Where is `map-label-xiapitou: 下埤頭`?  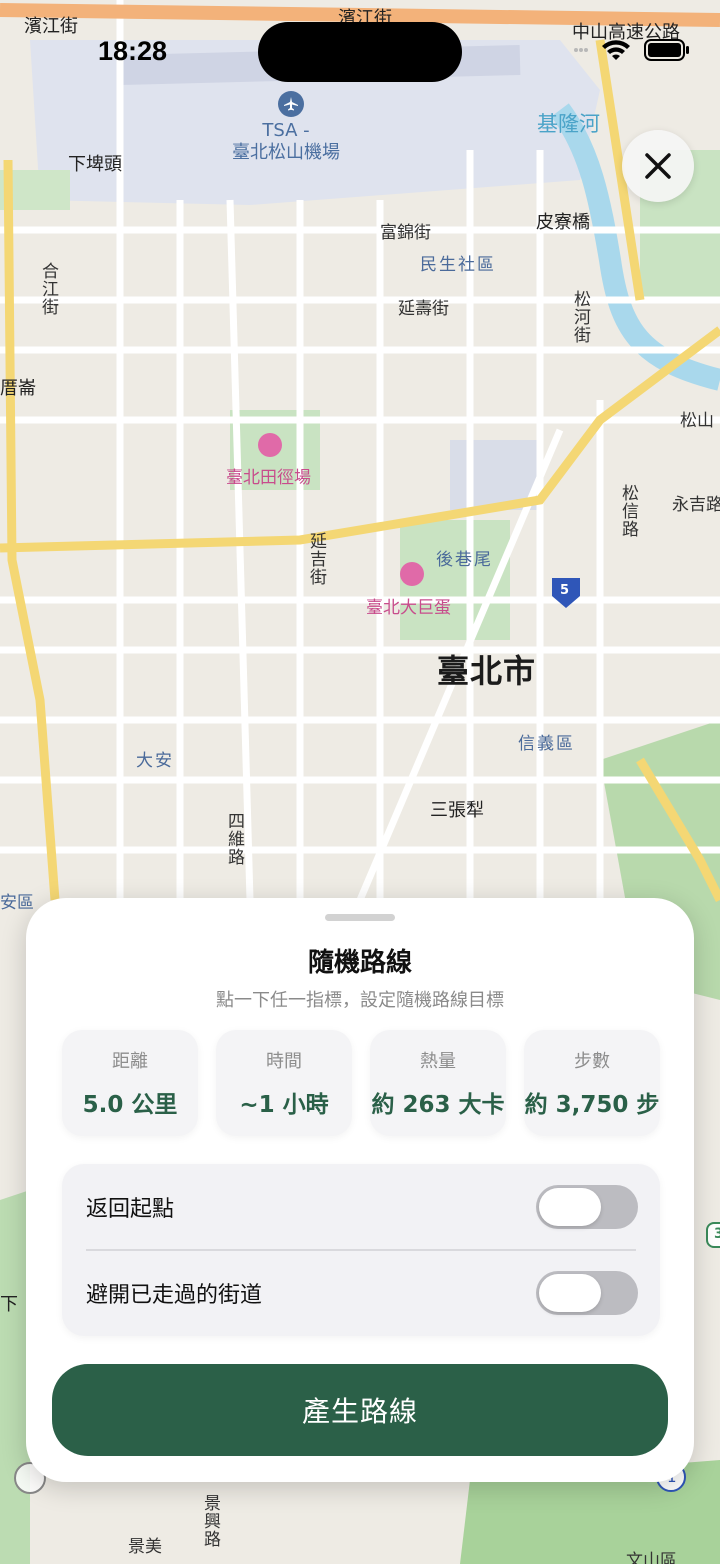
map-label-xiapitou: 下埤頭 is located at coordinates (95, 164).